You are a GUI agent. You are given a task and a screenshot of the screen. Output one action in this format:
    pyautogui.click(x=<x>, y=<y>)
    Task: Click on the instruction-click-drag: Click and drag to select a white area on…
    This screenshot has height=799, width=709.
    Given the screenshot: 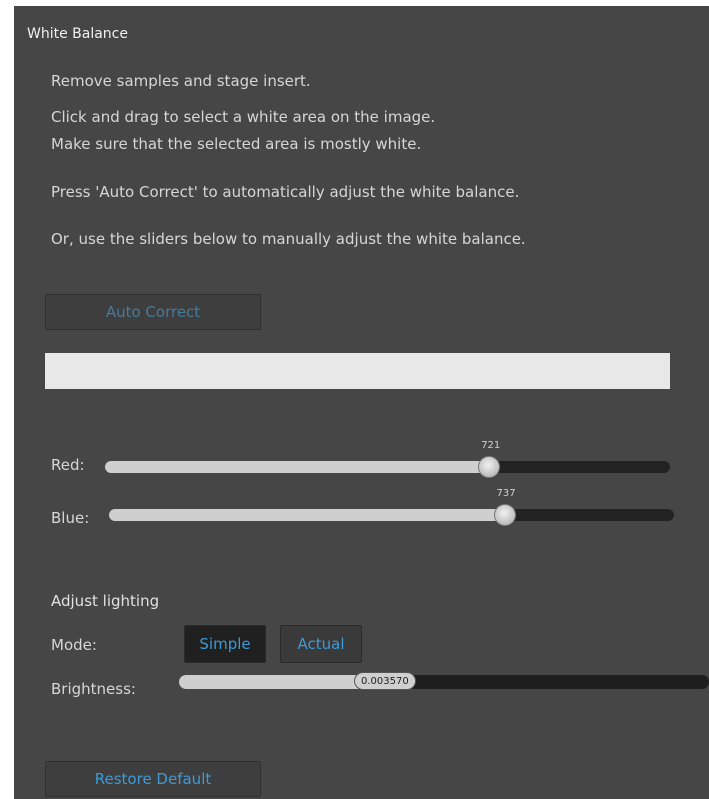 What is the action you would take?
    pyautogui.click(x=243, y=117)
    